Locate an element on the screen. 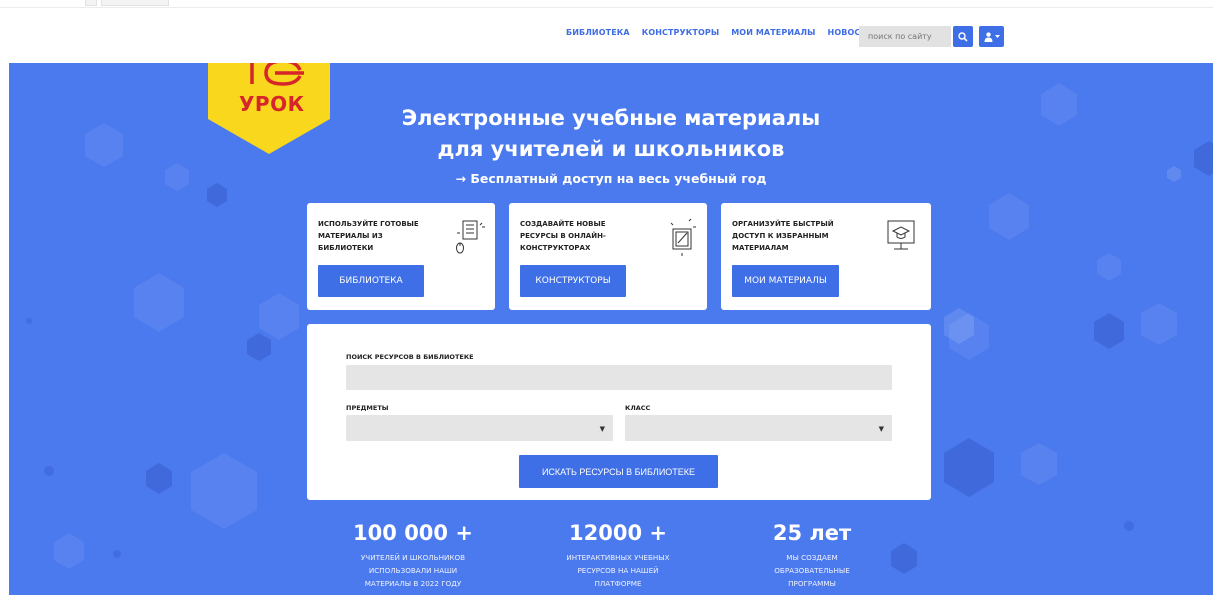 The height and width of the screenshot is (595, 1213). stat-number: 12000 + is located at coordinates (618, 533).